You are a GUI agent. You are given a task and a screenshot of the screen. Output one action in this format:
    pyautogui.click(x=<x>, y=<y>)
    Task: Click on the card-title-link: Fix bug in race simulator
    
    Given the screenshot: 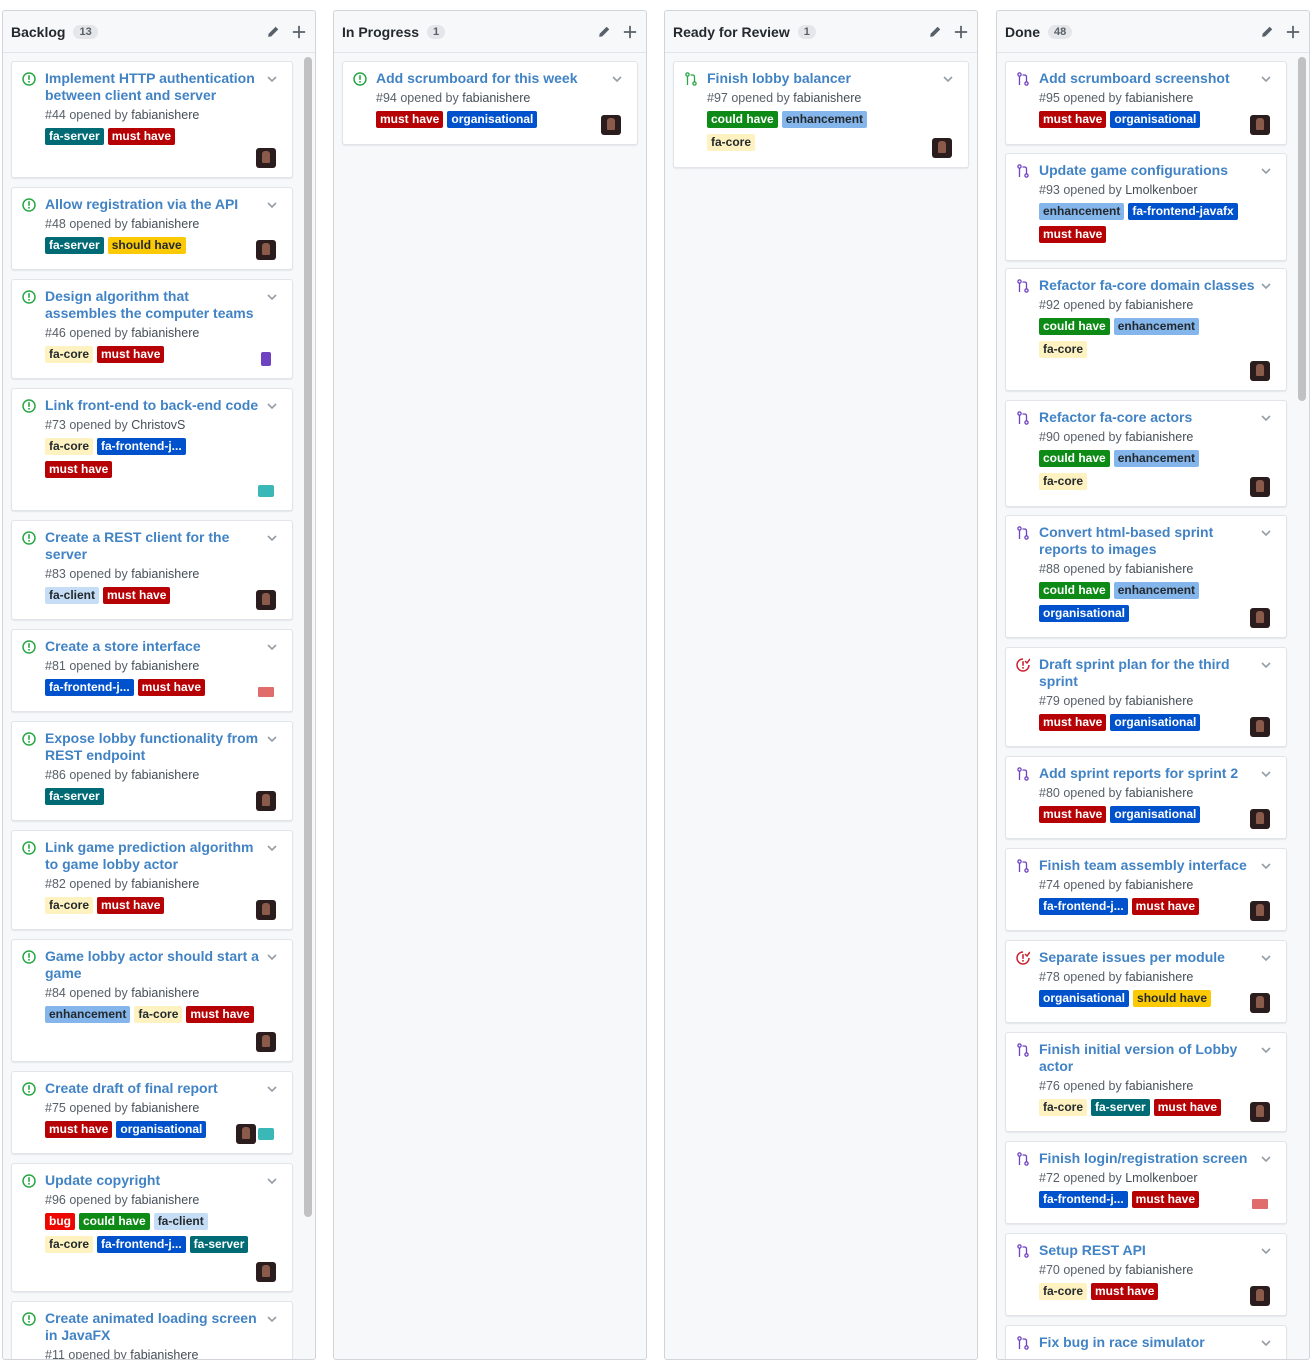 What is the action you would take?
    pyautogui.click(x=1148, y=1342)
    